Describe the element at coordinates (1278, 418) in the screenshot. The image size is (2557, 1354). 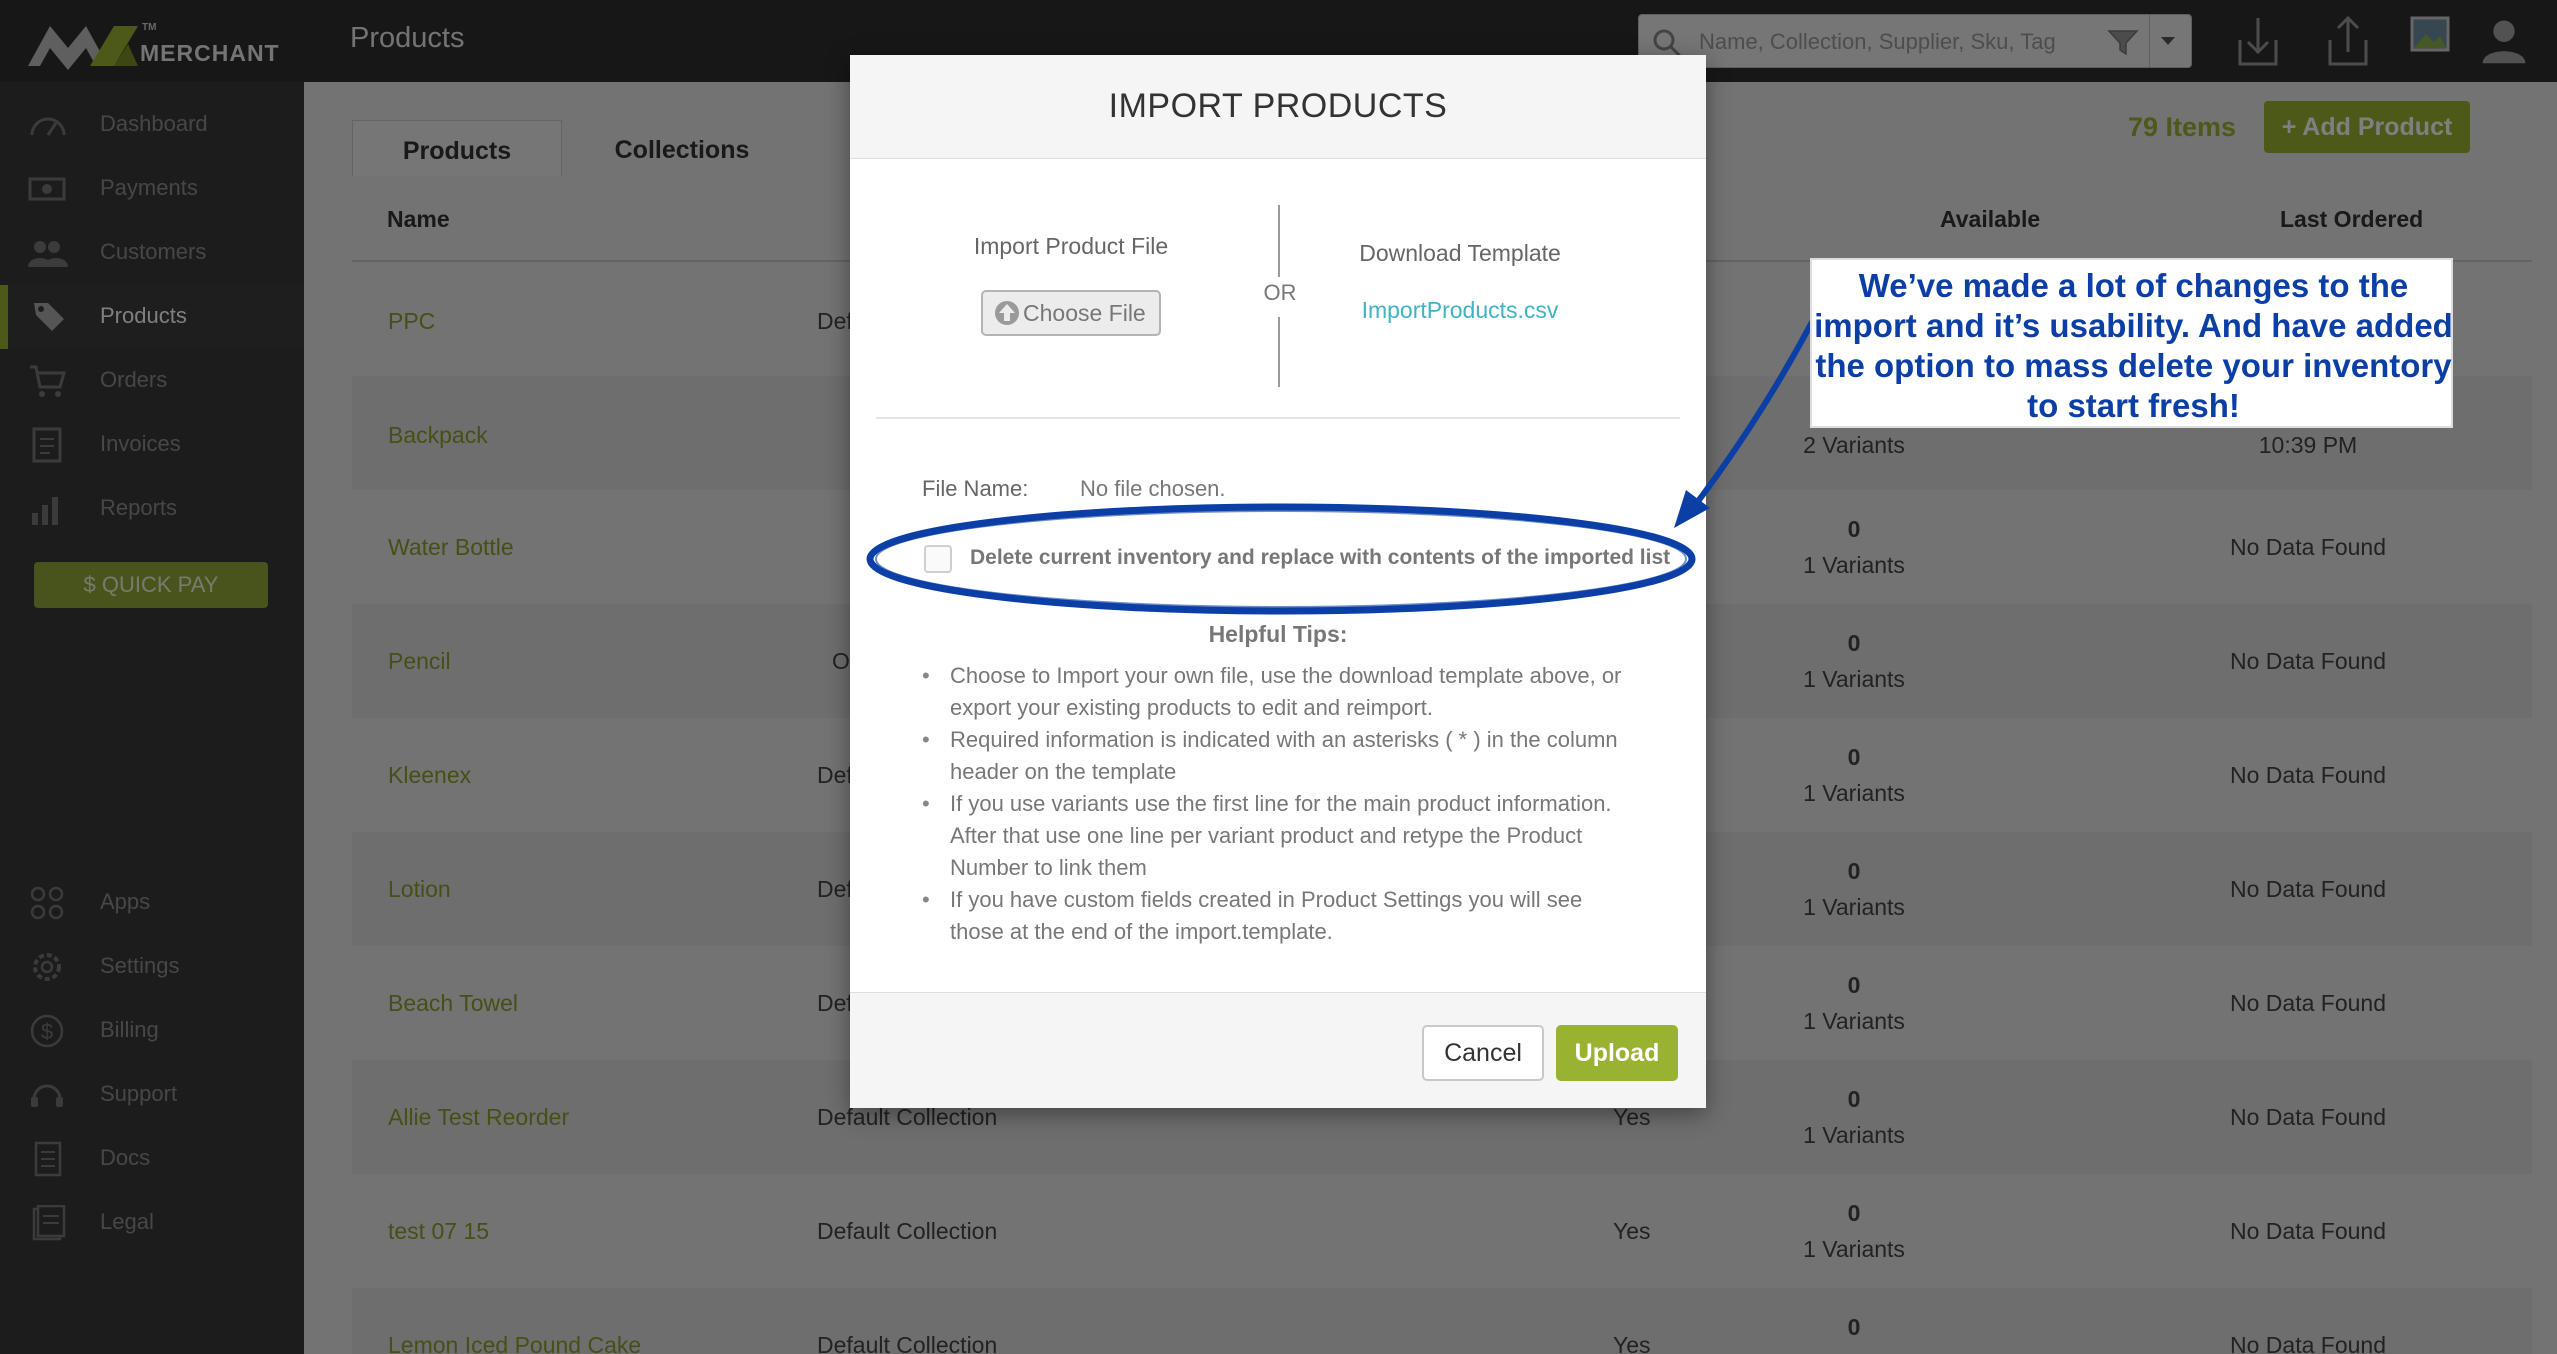
I see `modal-divider` at that location.